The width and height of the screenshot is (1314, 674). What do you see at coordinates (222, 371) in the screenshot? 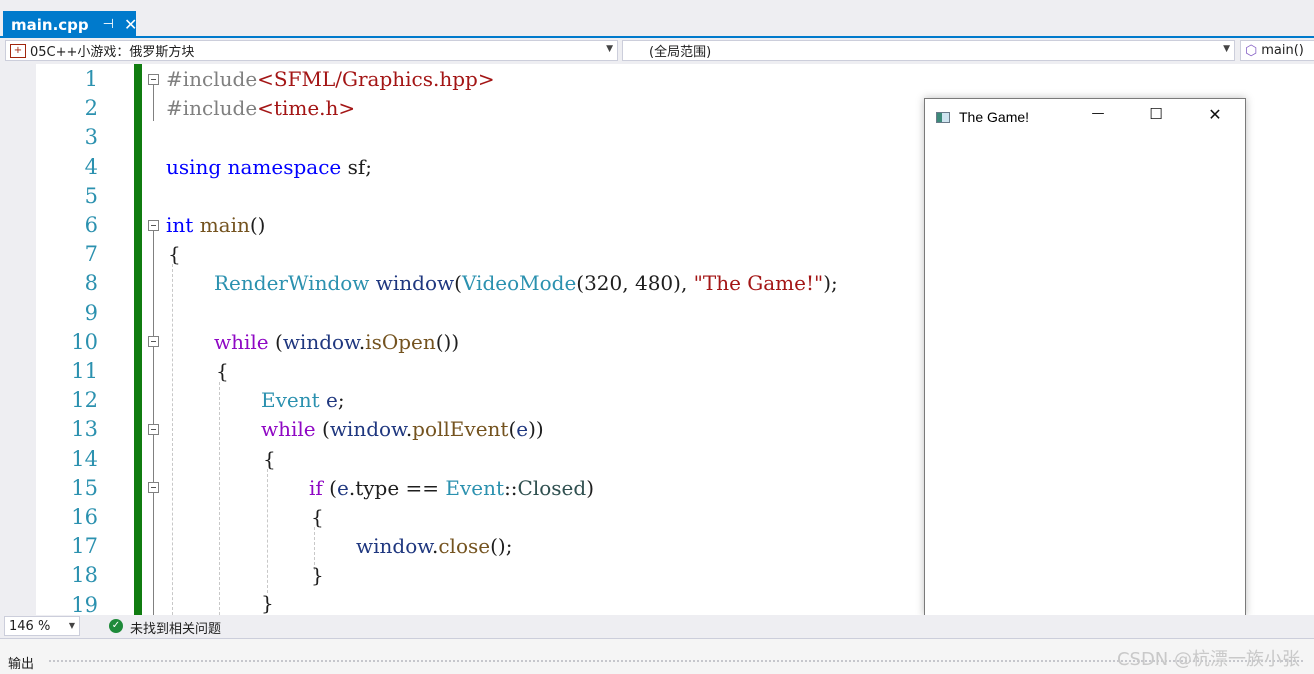
I see `code-line-11: {` at bounding box center [222, 371].